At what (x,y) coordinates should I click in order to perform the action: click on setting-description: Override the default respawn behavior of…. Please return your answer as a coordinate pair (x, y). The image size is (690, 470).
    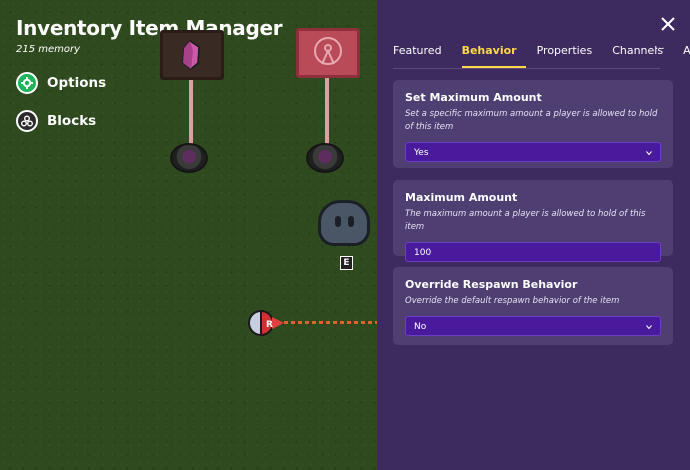
    Looking at the image, I should click on (512, 301).